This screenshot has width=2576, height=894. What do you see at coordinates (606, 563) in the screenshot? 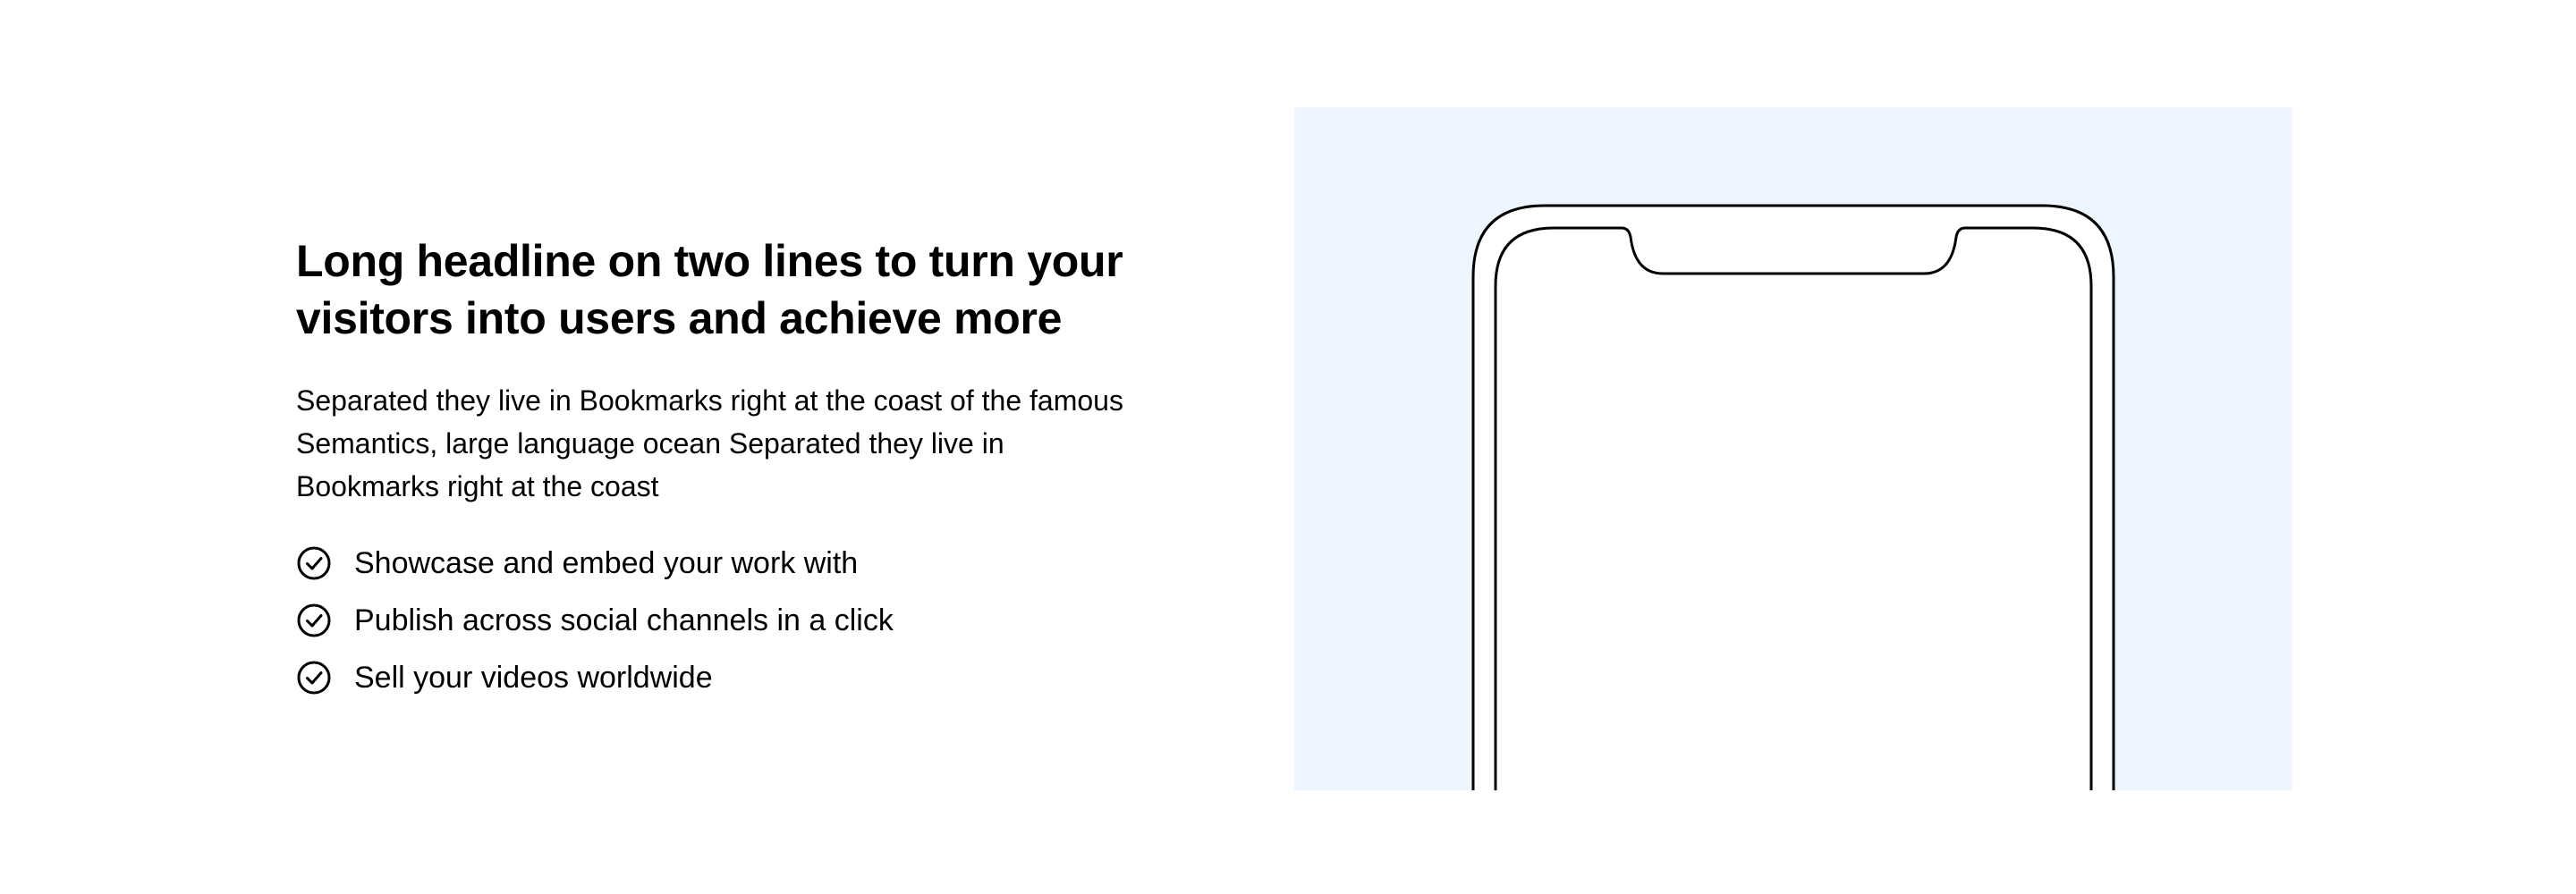
I see `feature-label: Showcase and embed your work with` at bounding box center [606, 563].